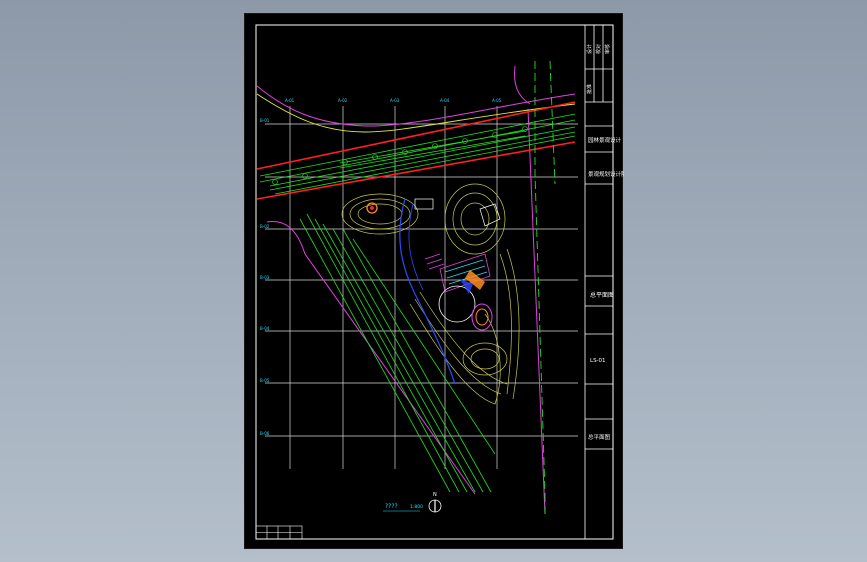 This screenshot has width=867, height=562. I want to click on main-road, so click(416, 150).